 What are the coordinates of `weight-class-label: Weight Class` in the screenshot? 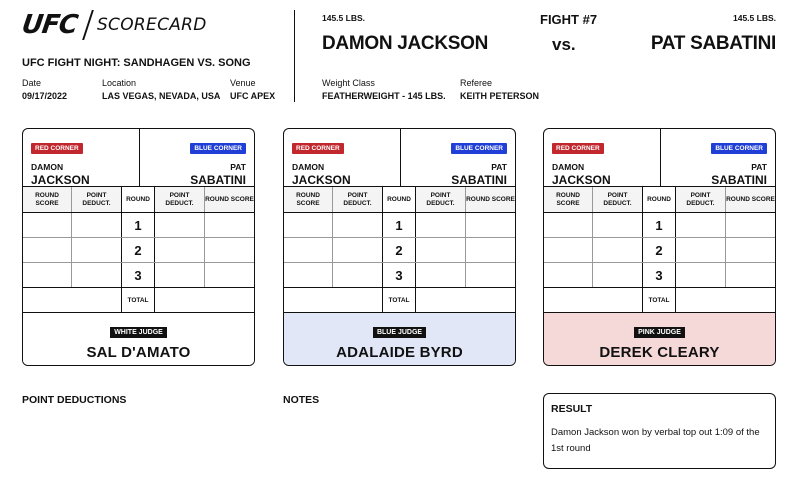 It's located at (348, 83).